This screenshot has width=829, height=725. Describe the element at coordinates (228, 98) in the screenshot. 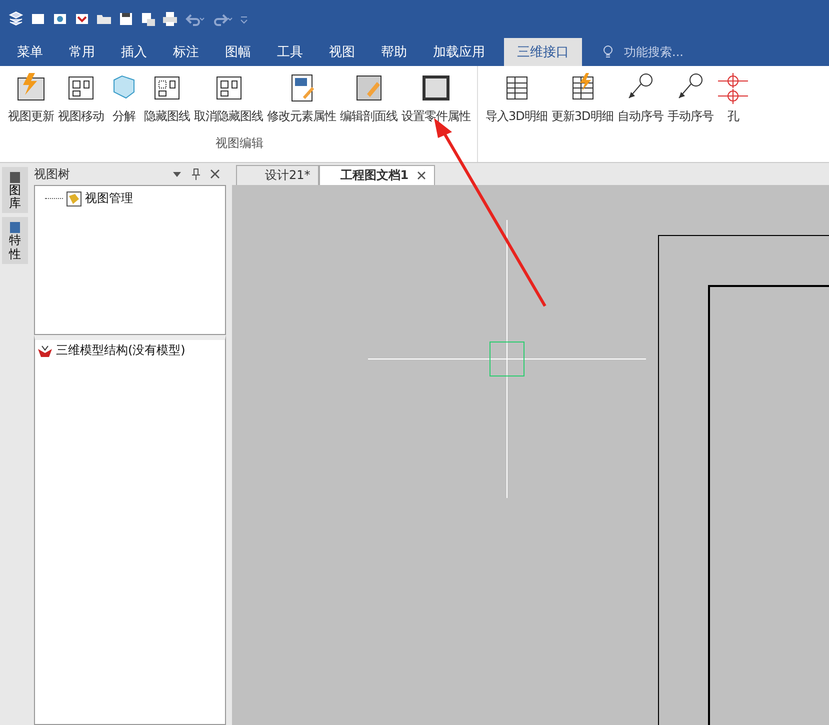

I see `ribbon-button: 取消隐藏图线` at that location.